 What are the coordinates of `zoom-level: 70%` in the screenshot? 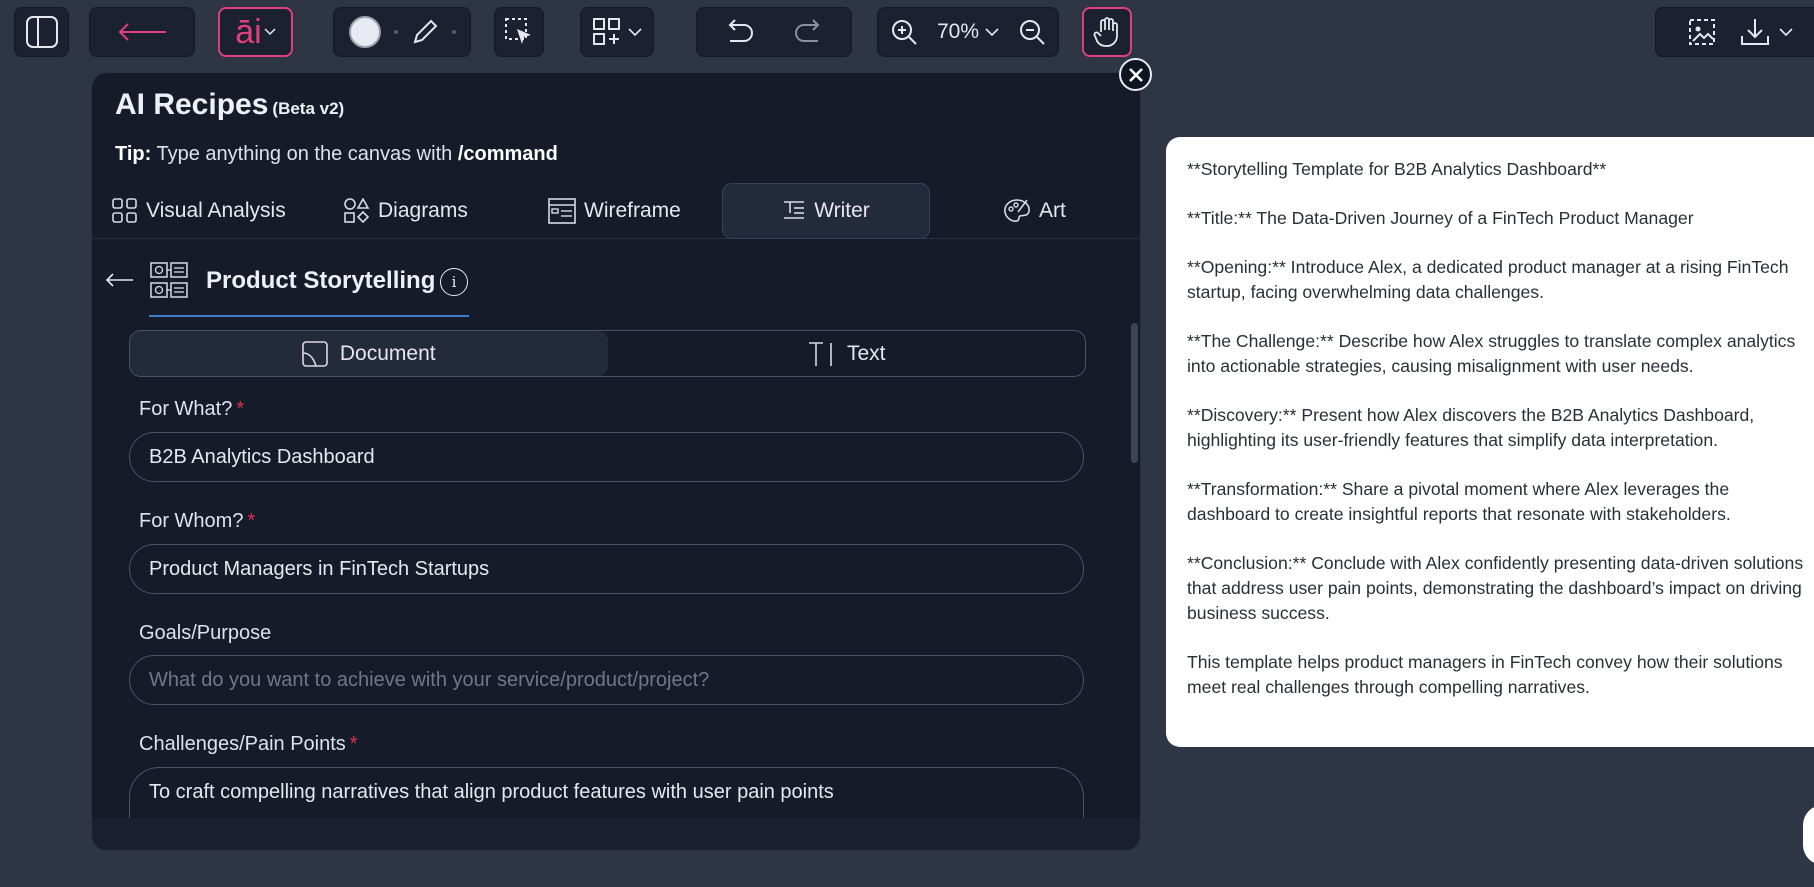 It's located at (958, 31).